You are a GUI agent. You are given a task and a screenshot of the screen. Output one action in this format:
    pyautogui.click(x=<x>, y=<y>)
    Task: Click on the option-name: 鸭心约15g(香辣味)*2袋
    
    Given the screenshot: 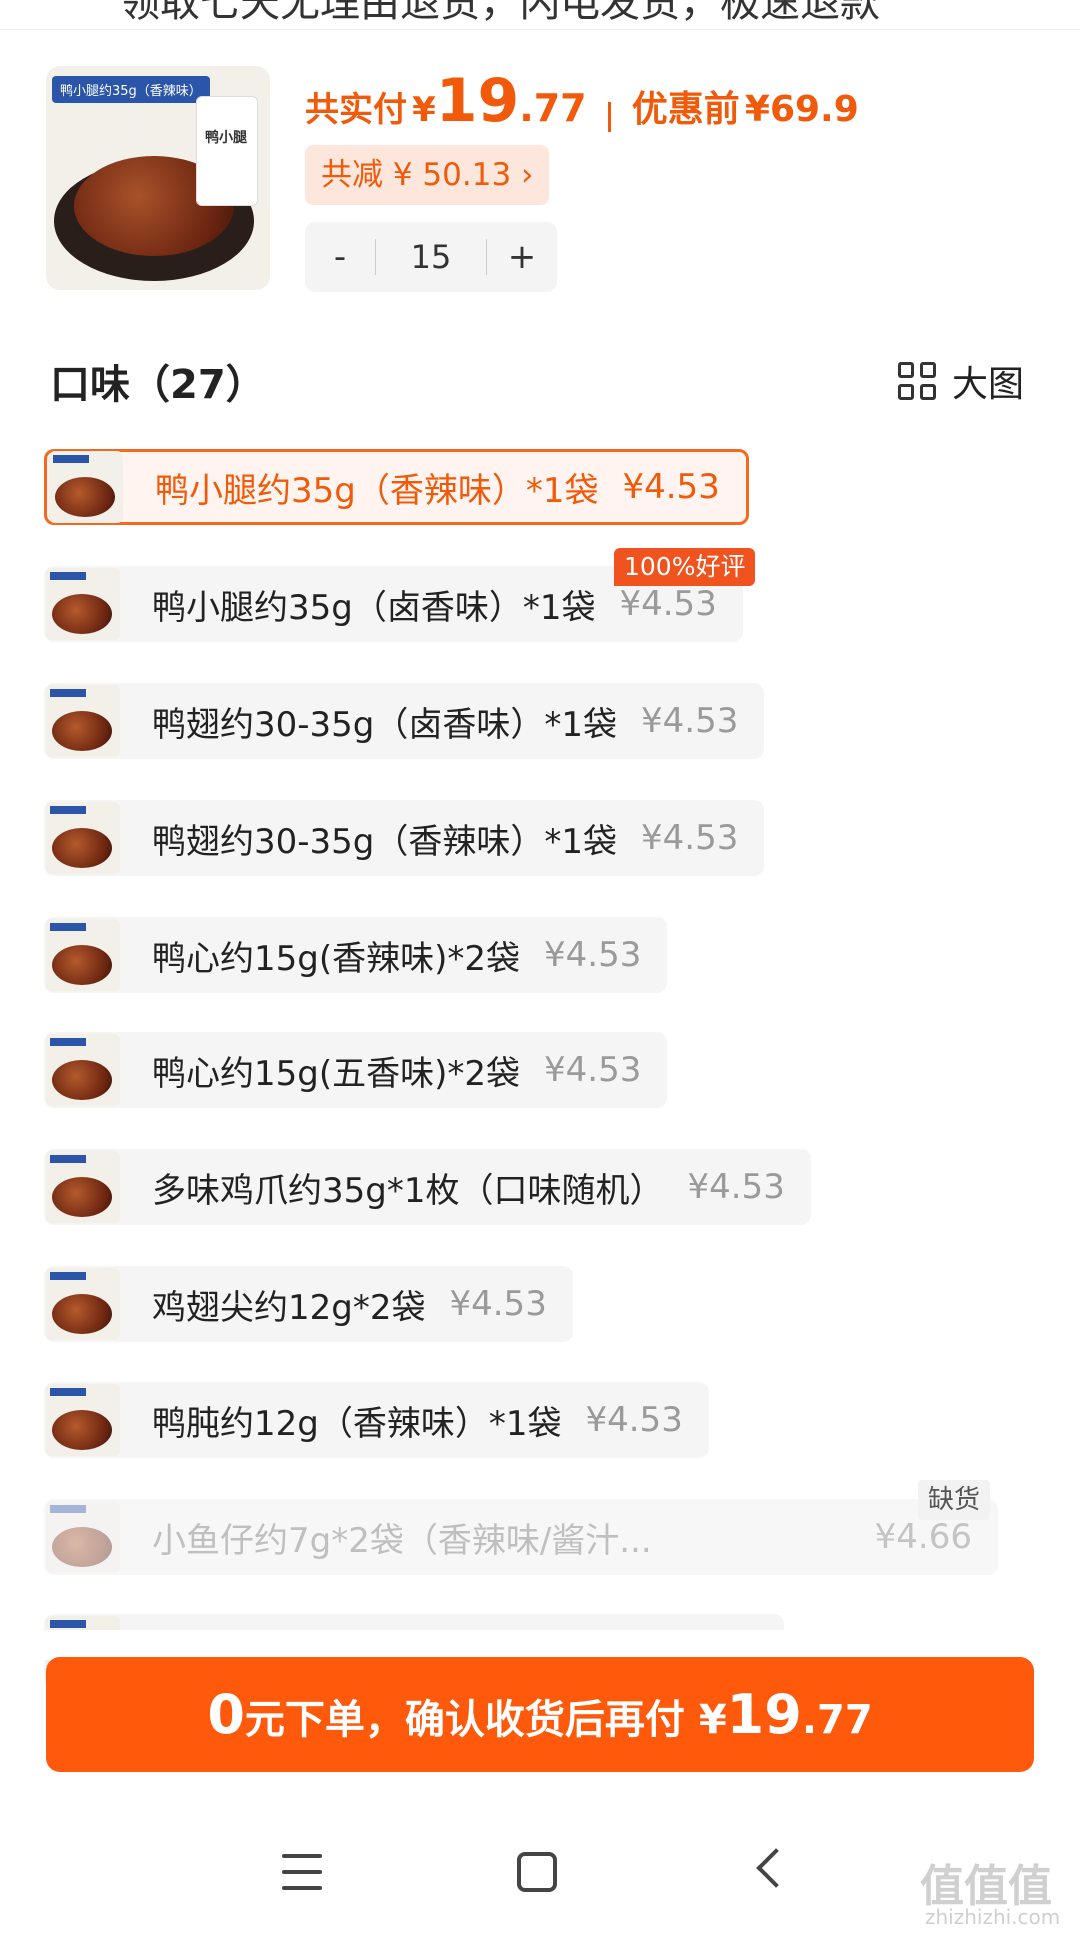 What is the action you would take?
    pyautogui.click(x=336, y=958)
    